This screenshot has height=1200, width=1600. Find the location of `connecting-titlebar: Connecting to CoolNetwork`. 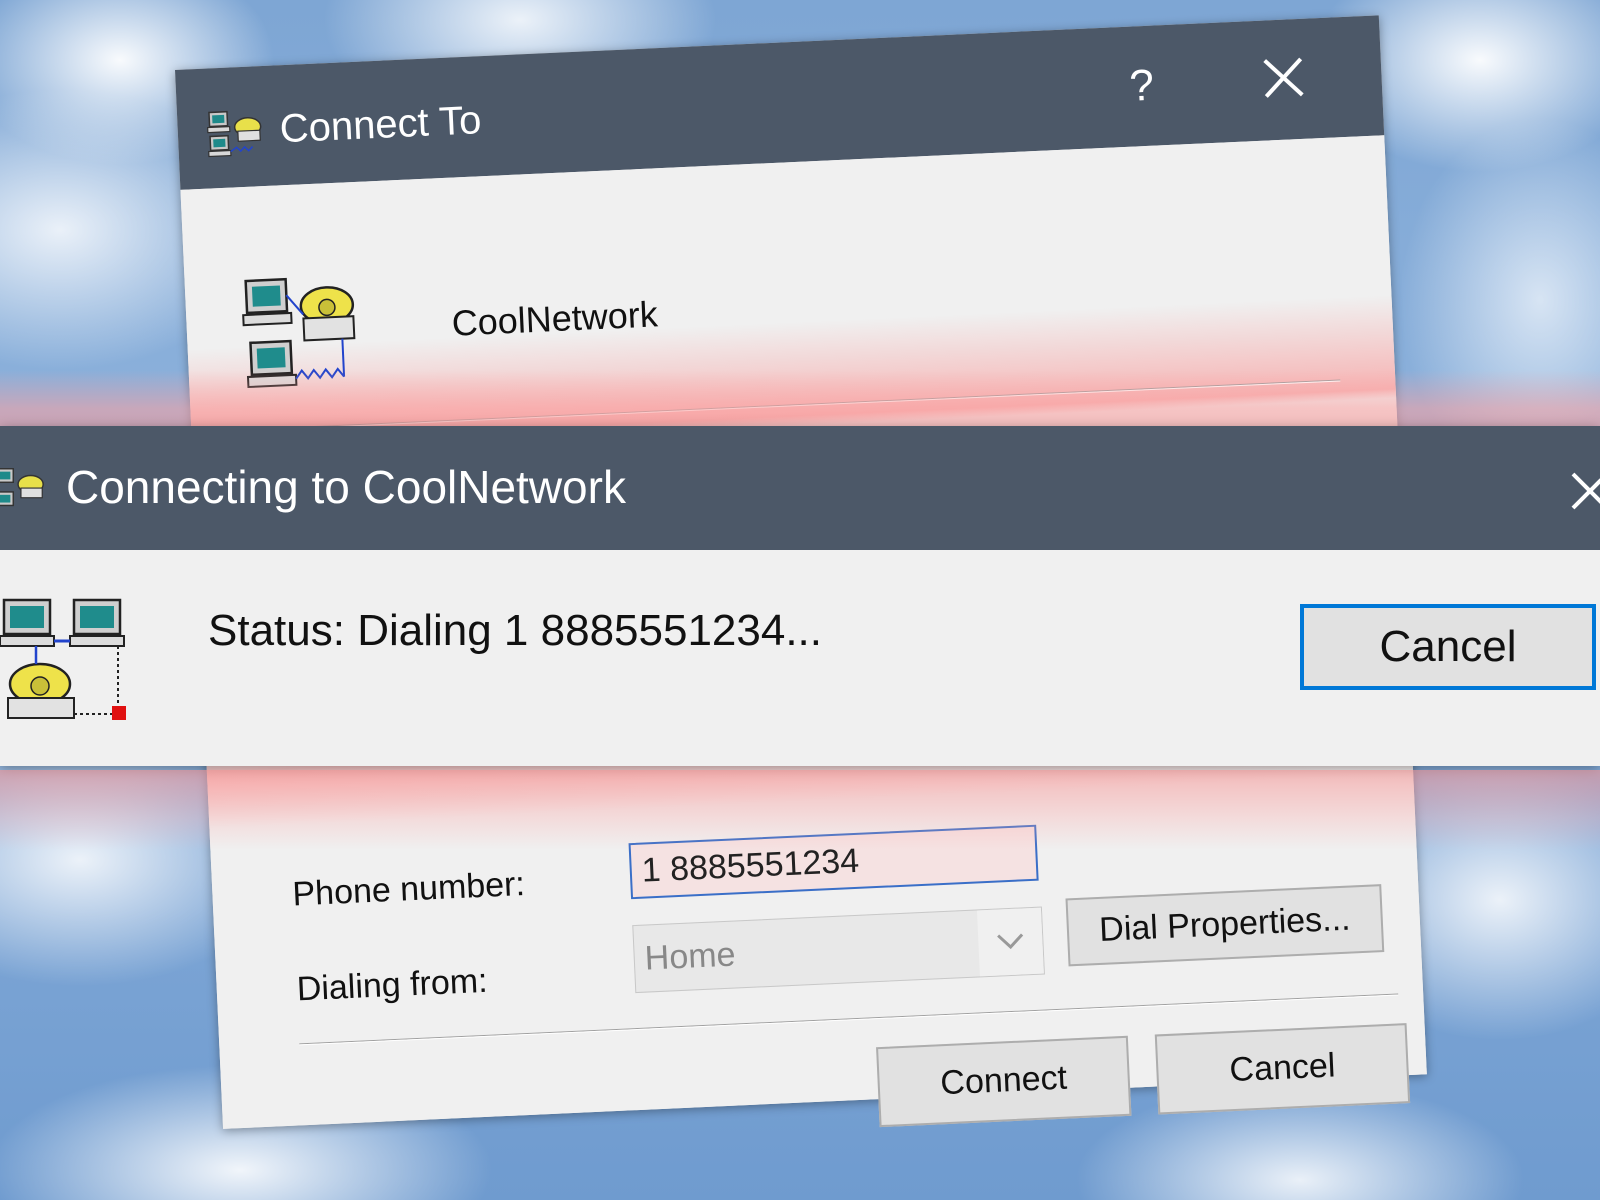

connecting-titlebar: Connecting to CoolNetwork is located at coordinates (800, 488).